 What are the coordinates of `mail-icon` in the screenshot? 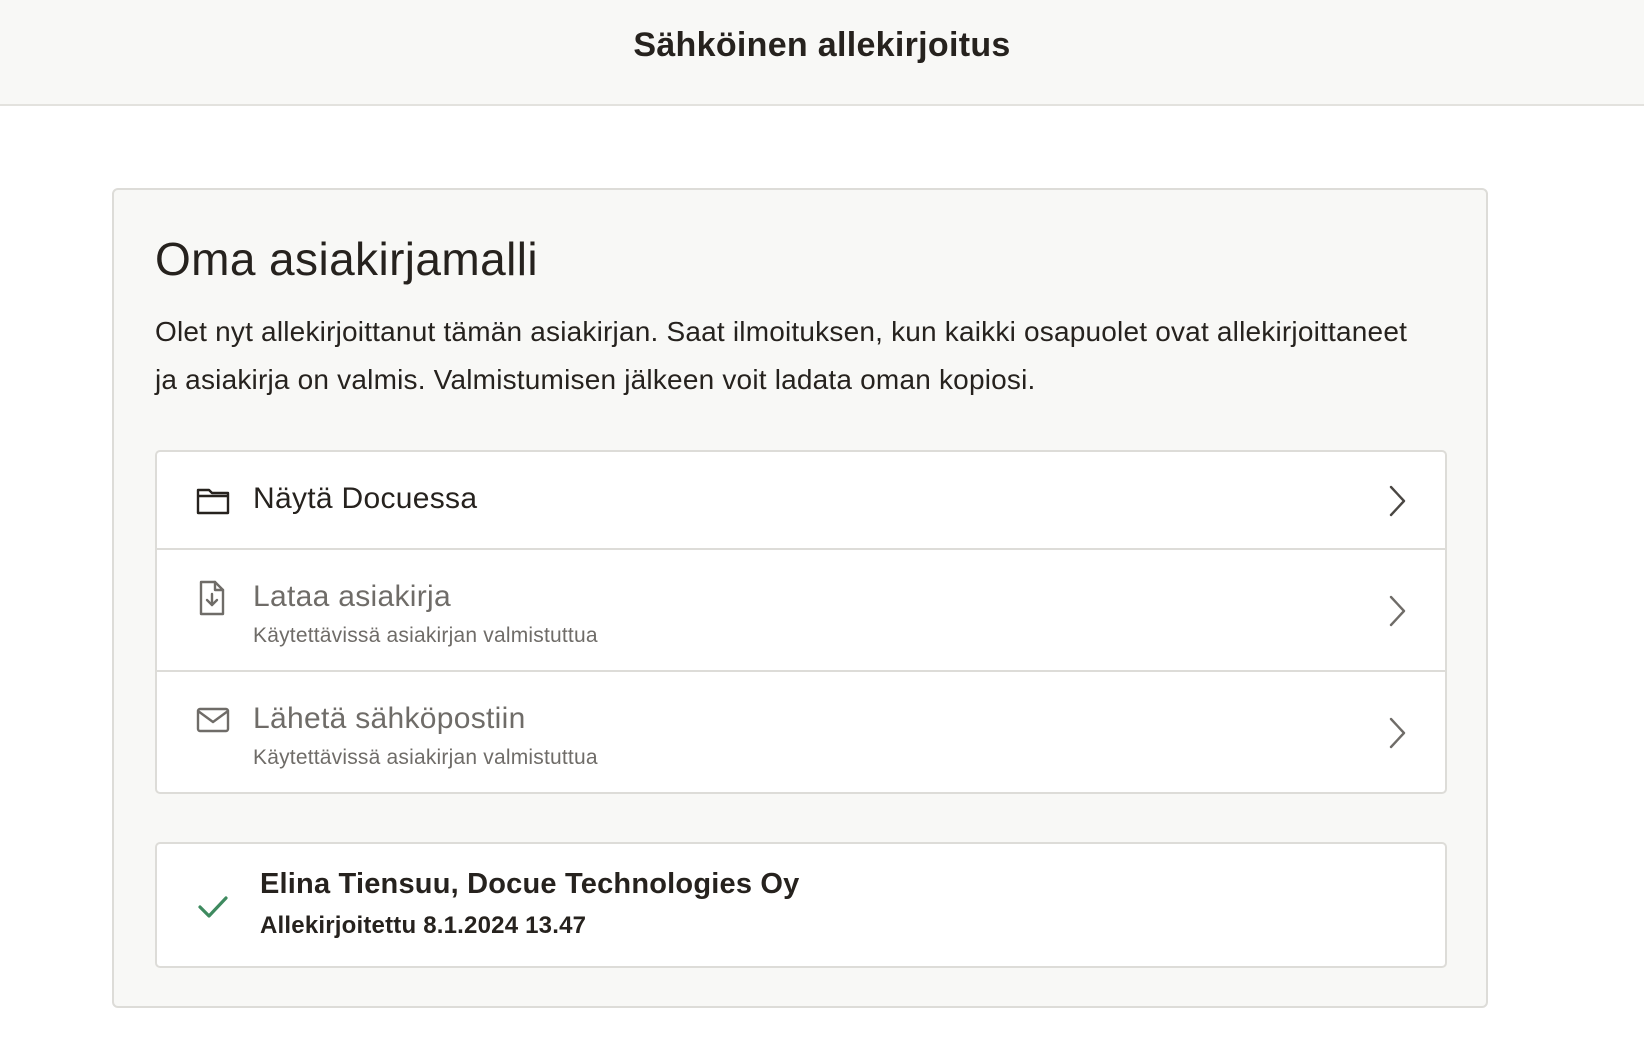 It's located at (213, 720).